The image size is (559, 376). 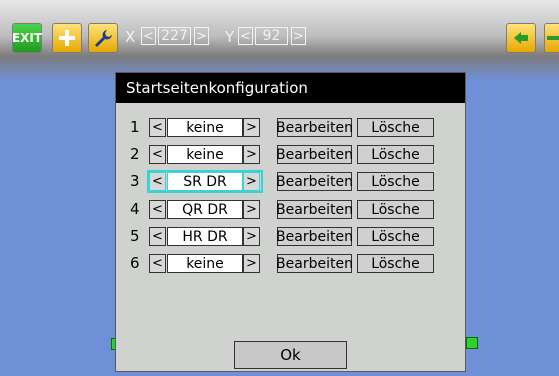 I want to click on arrow-left-icon, so click(x=521, y=38).